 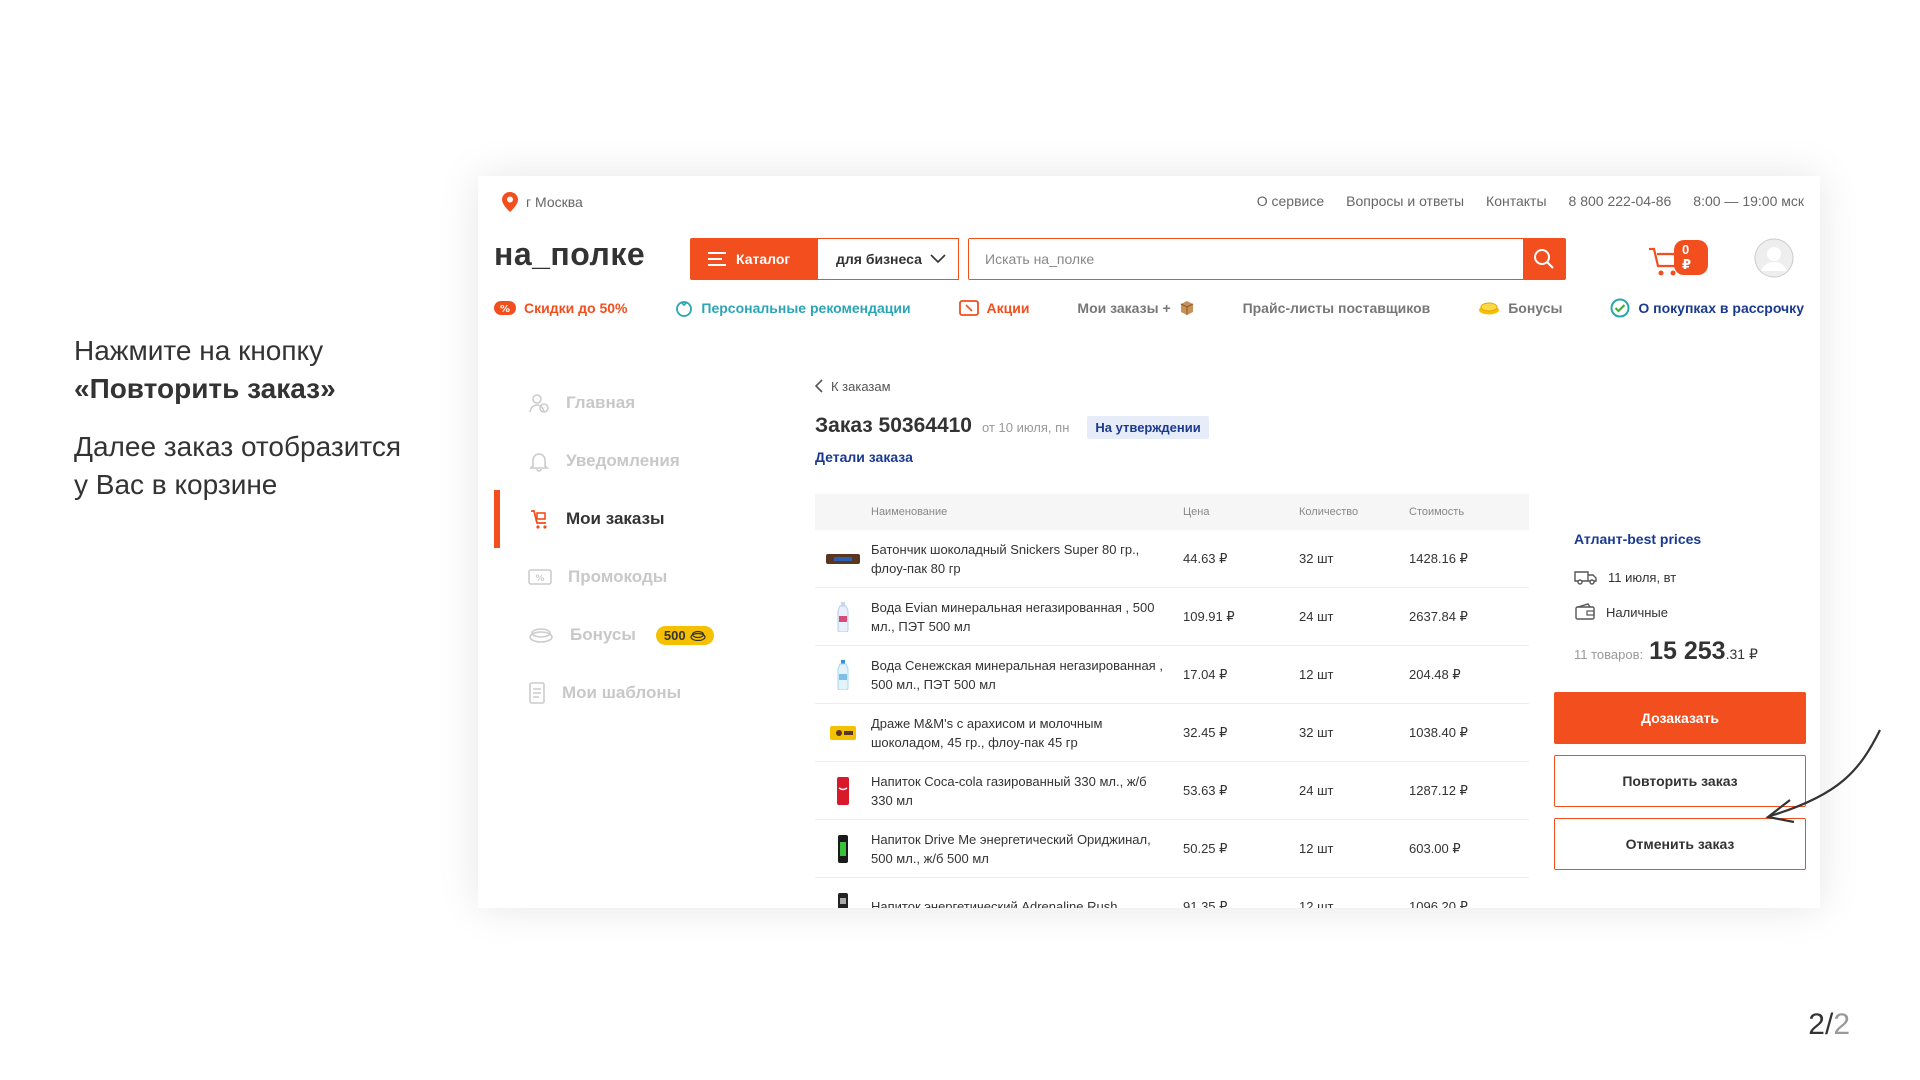 What do you see at coordinates (1435, 674) in the screenshot?
I see `product-cost: 204.48 ₽` at bounding box center [1435, 674].